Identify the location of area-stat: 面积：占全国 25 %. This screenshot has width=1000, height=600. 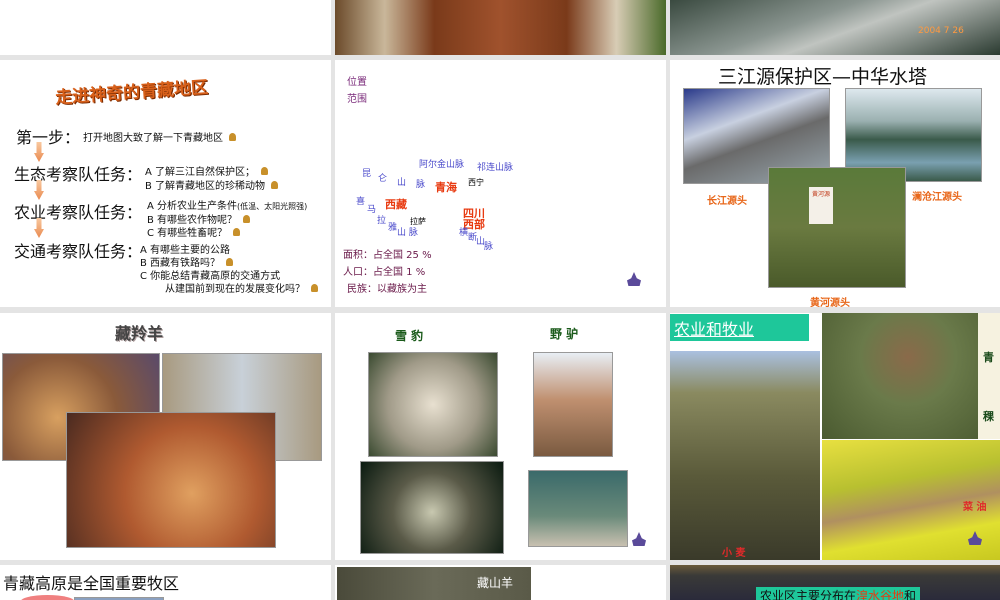
(387, 255).